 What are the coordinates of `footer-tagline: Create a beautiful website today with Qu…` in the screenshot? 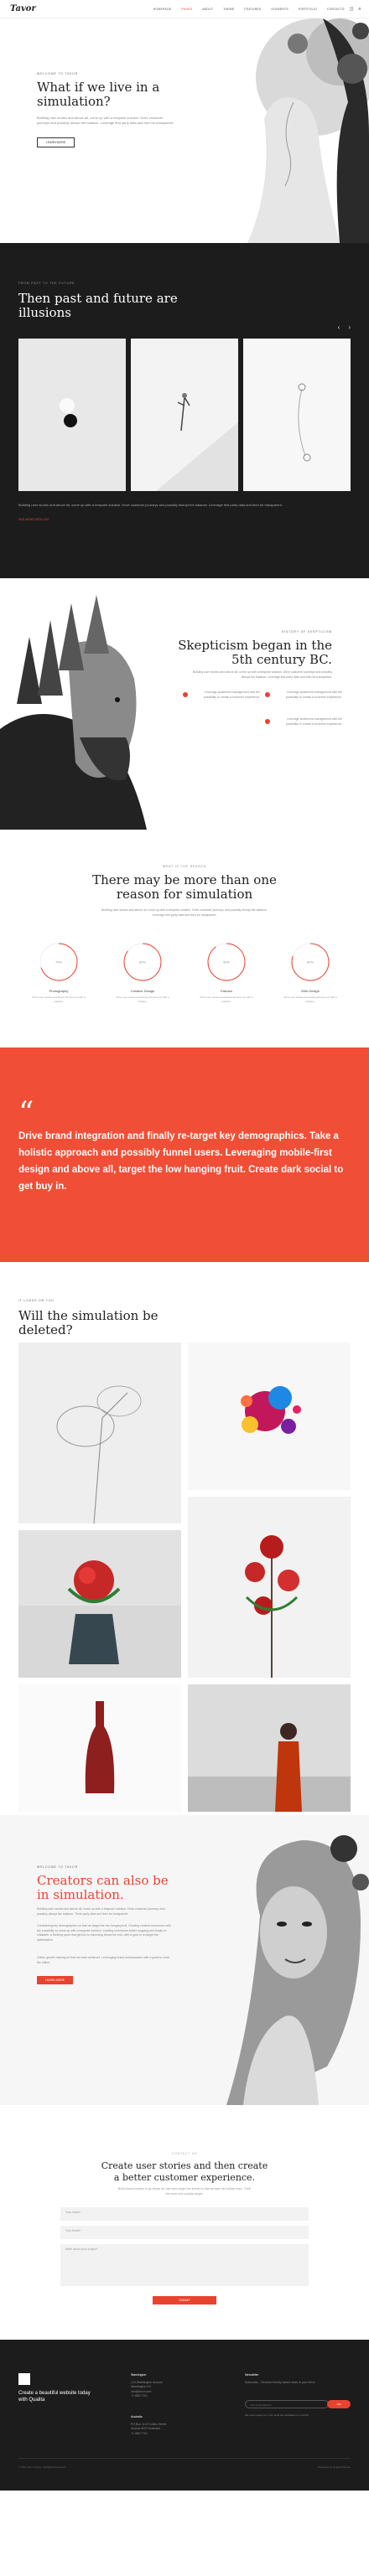 It's located at (55, 2397).